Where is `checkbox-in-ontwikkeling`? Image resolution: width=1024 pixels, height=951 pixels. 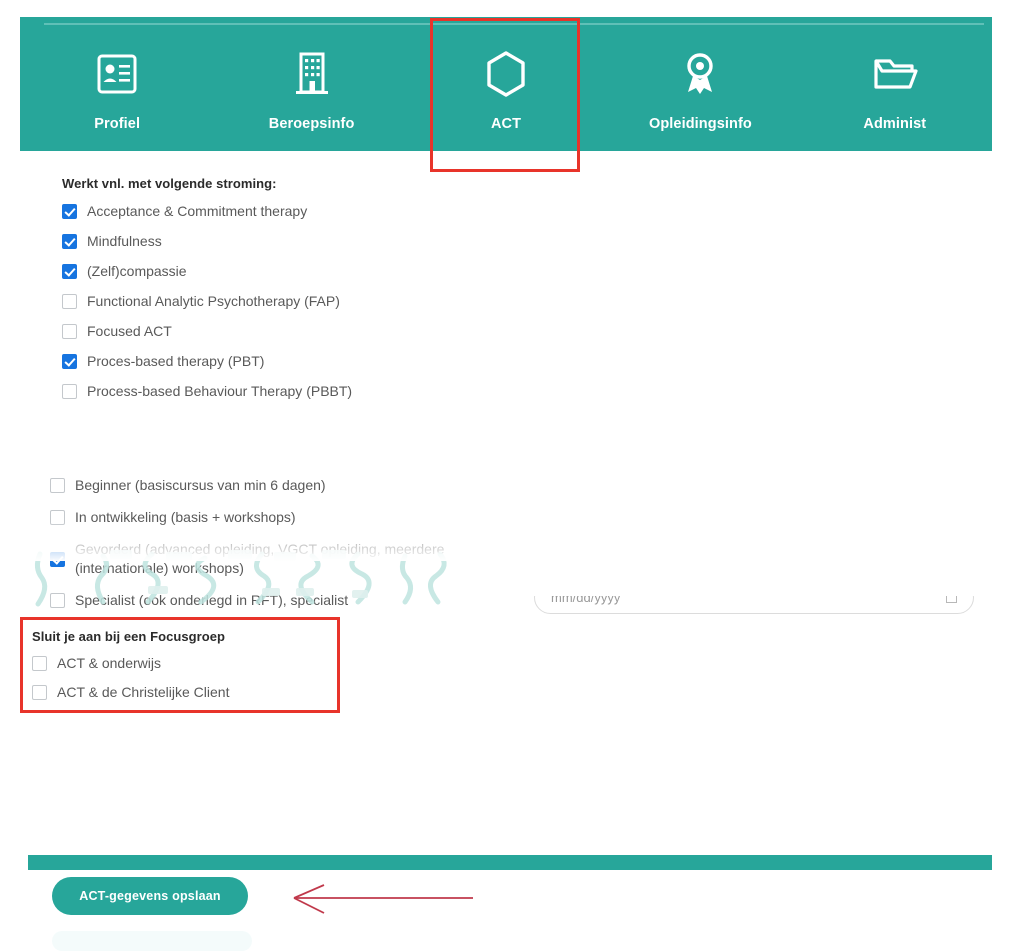
checkbox-in-ontwikkeling is located at coordinates (57, 517).